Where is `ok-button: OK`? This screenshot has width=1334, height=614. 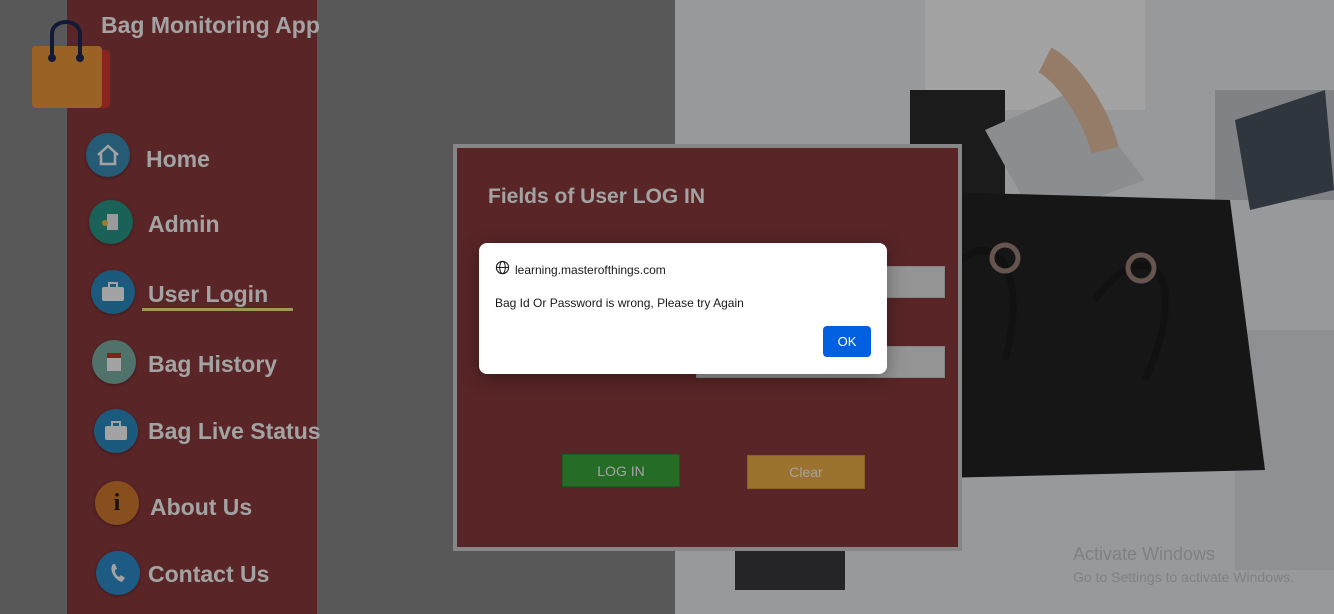 ok-button: OK is located at coordinates (847, 341).